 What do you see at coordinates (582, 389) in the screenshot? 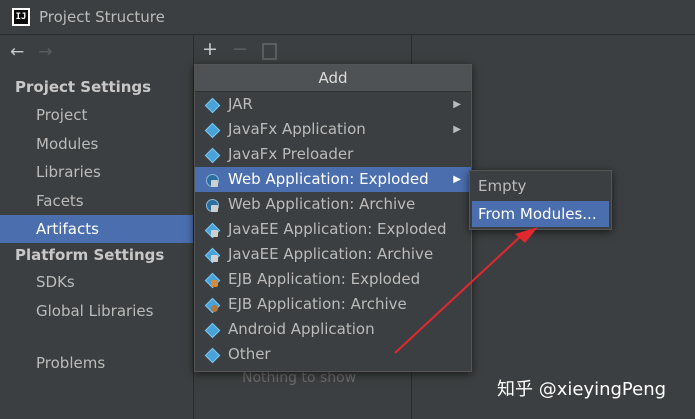
I see `watermark: 知乎 @xieyingPeng` at bounding box center [582, 389].